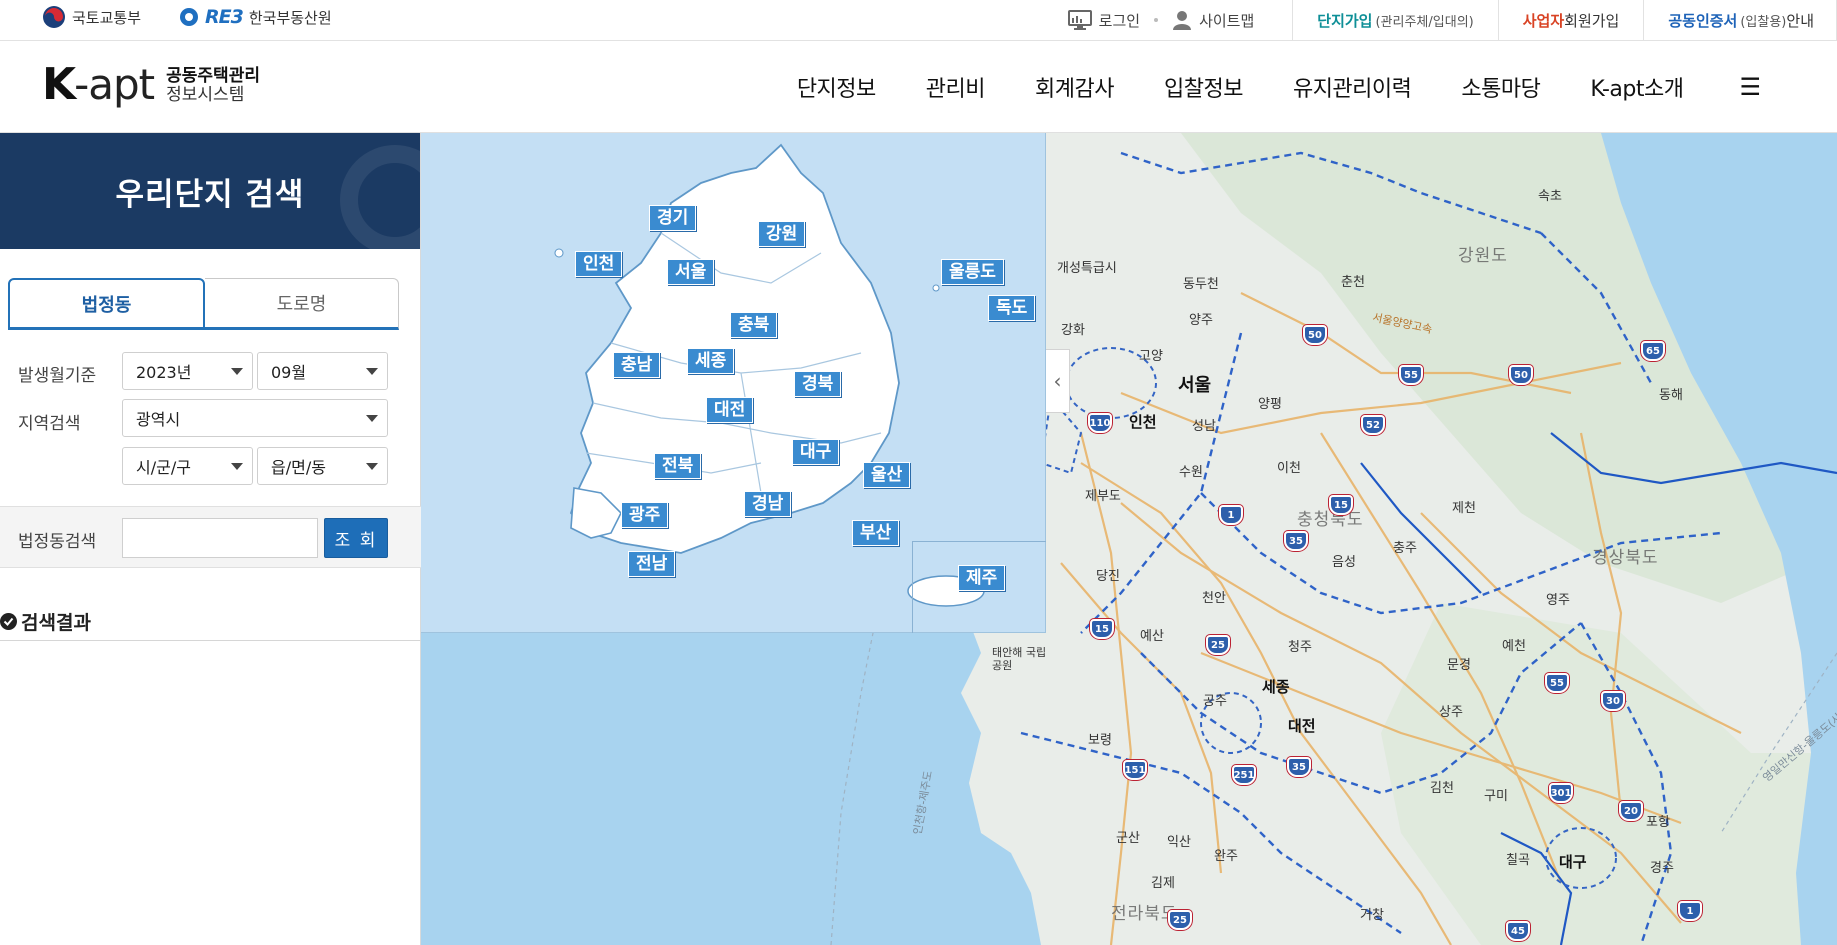 The width and height of the screenshot is (1837, 945). I want to click on province-jeonbuk: 전북, so click(678, 466).